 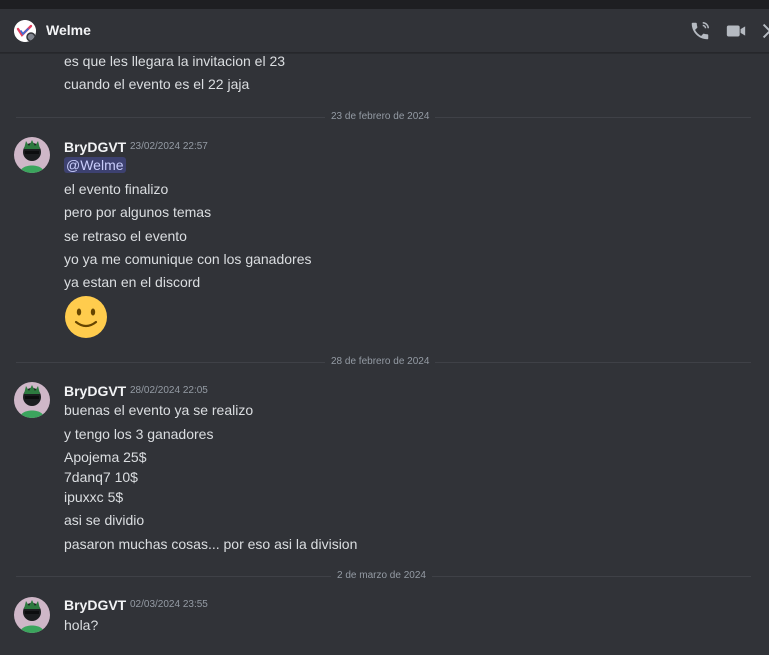 What do you see at coordinates (381, 575) in the screenshot?
I see `date-divider-label: 2 de marzo de 2024` at bounding box center [381, 575].